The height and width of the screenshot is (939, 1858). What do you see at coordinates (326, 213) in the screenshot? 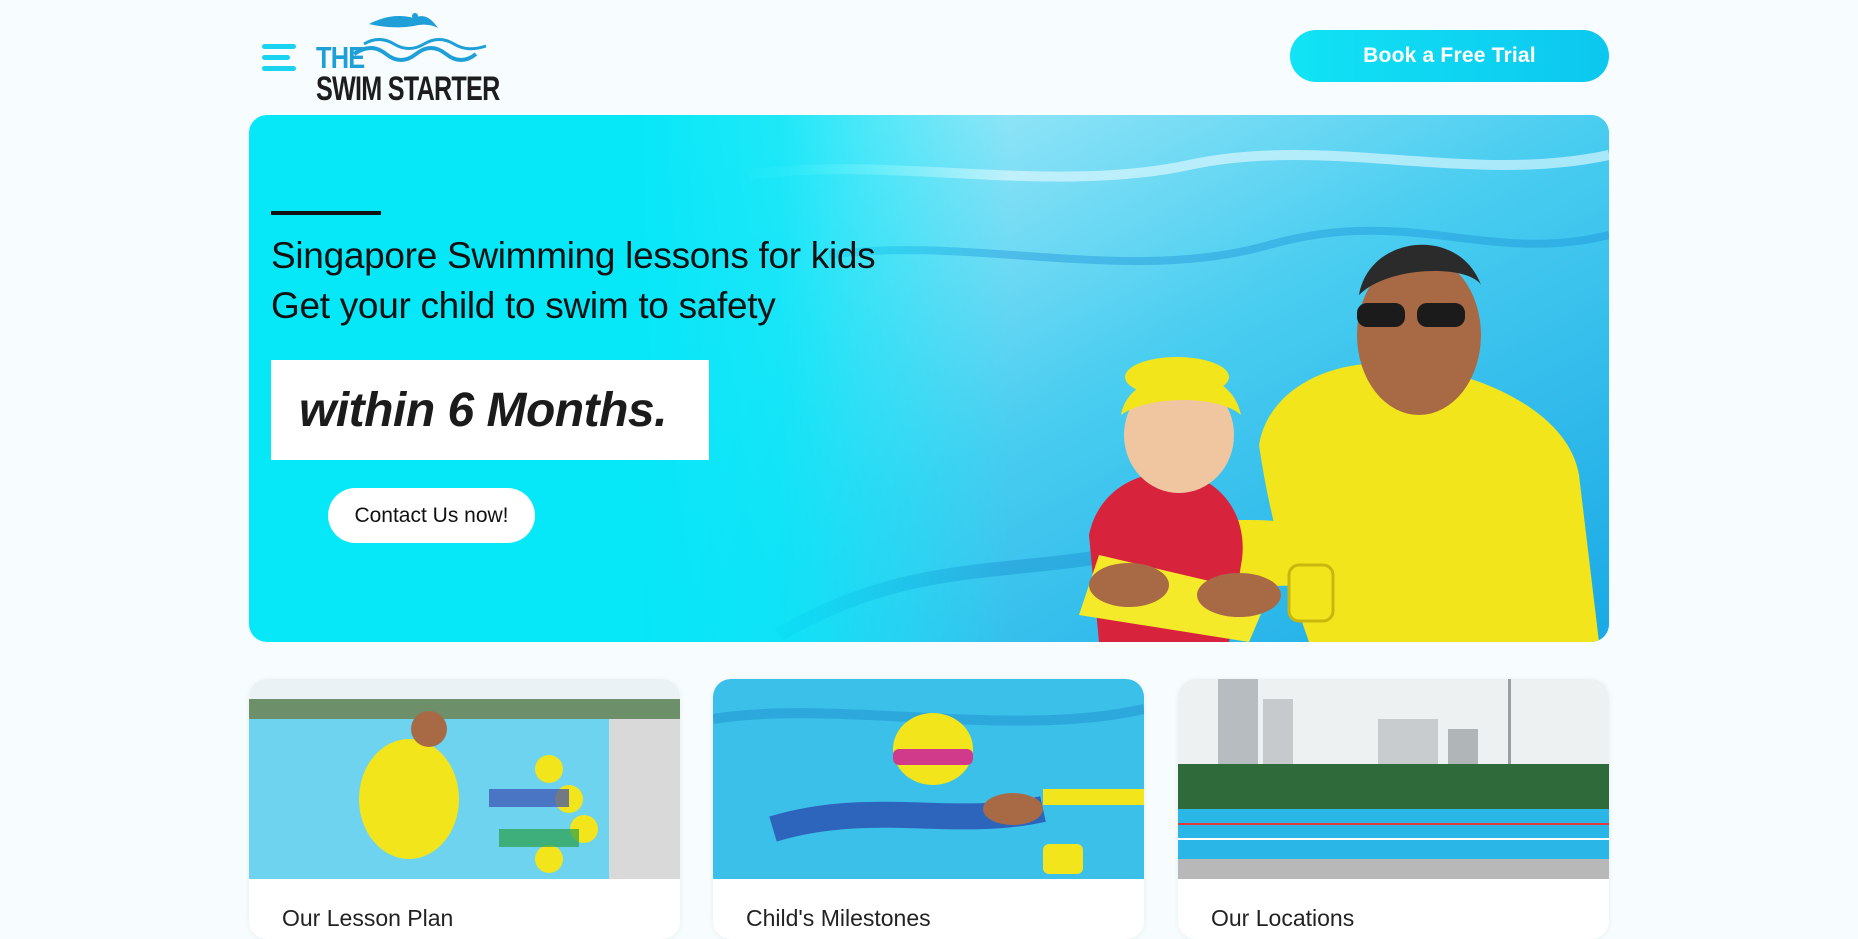
I see `hero-accent-rule` at bounding box center [326, 213].